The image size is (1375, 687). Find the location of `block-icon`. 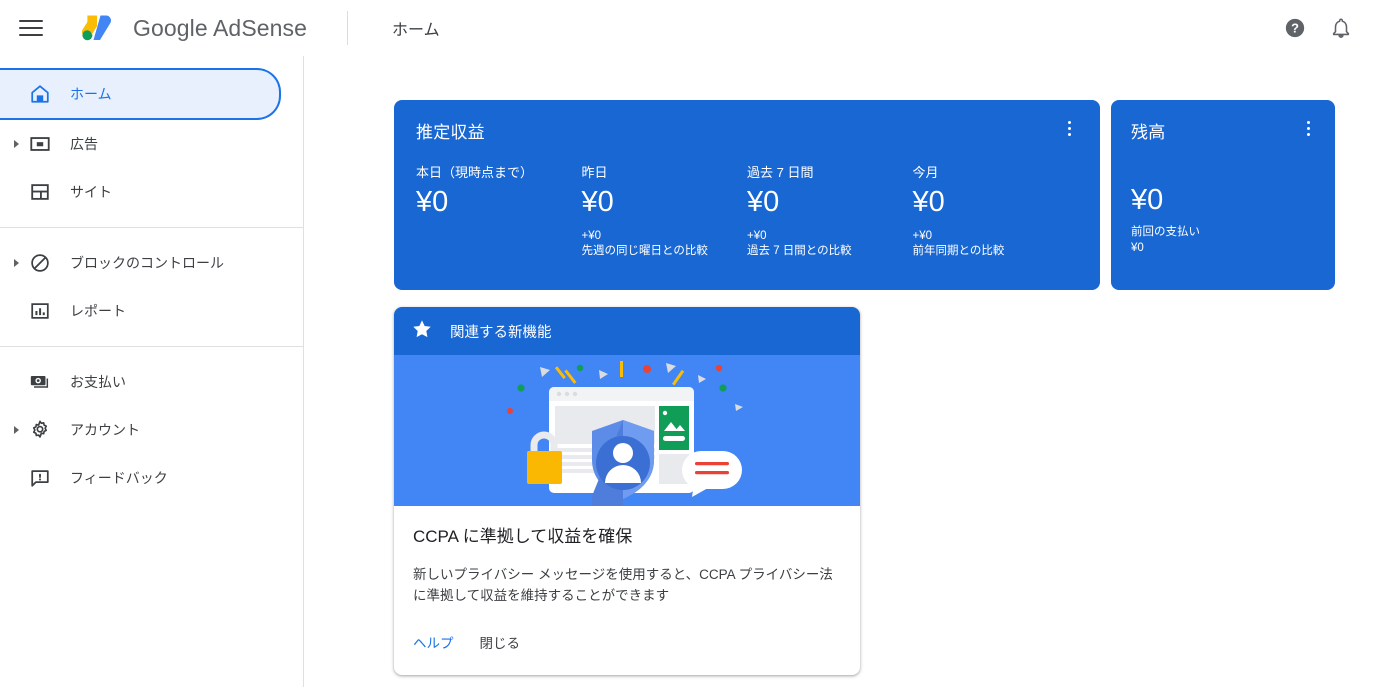

block-icon is located at coordinates (40, 263).